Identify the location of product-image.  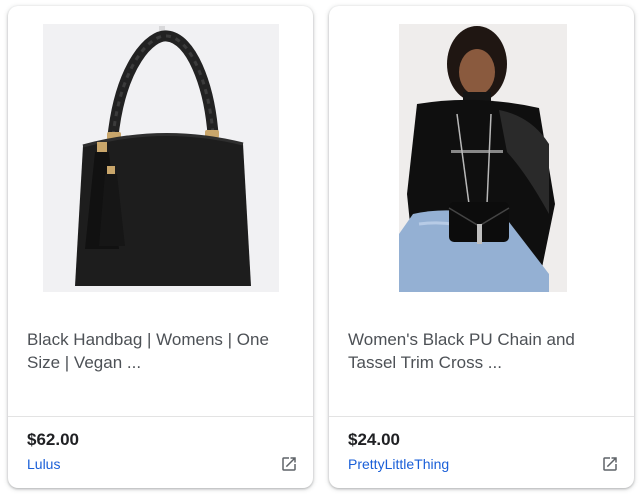
(483, 158).